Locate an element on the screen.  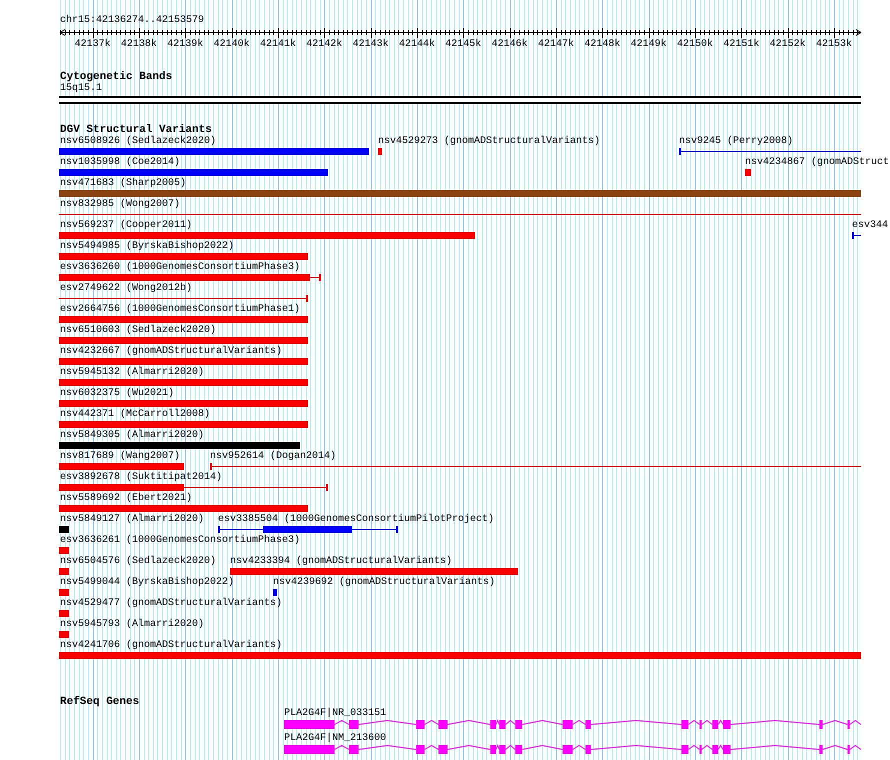
variant-label: nsv5945132 (Almarri2020) is located at coordinates (132, 373).